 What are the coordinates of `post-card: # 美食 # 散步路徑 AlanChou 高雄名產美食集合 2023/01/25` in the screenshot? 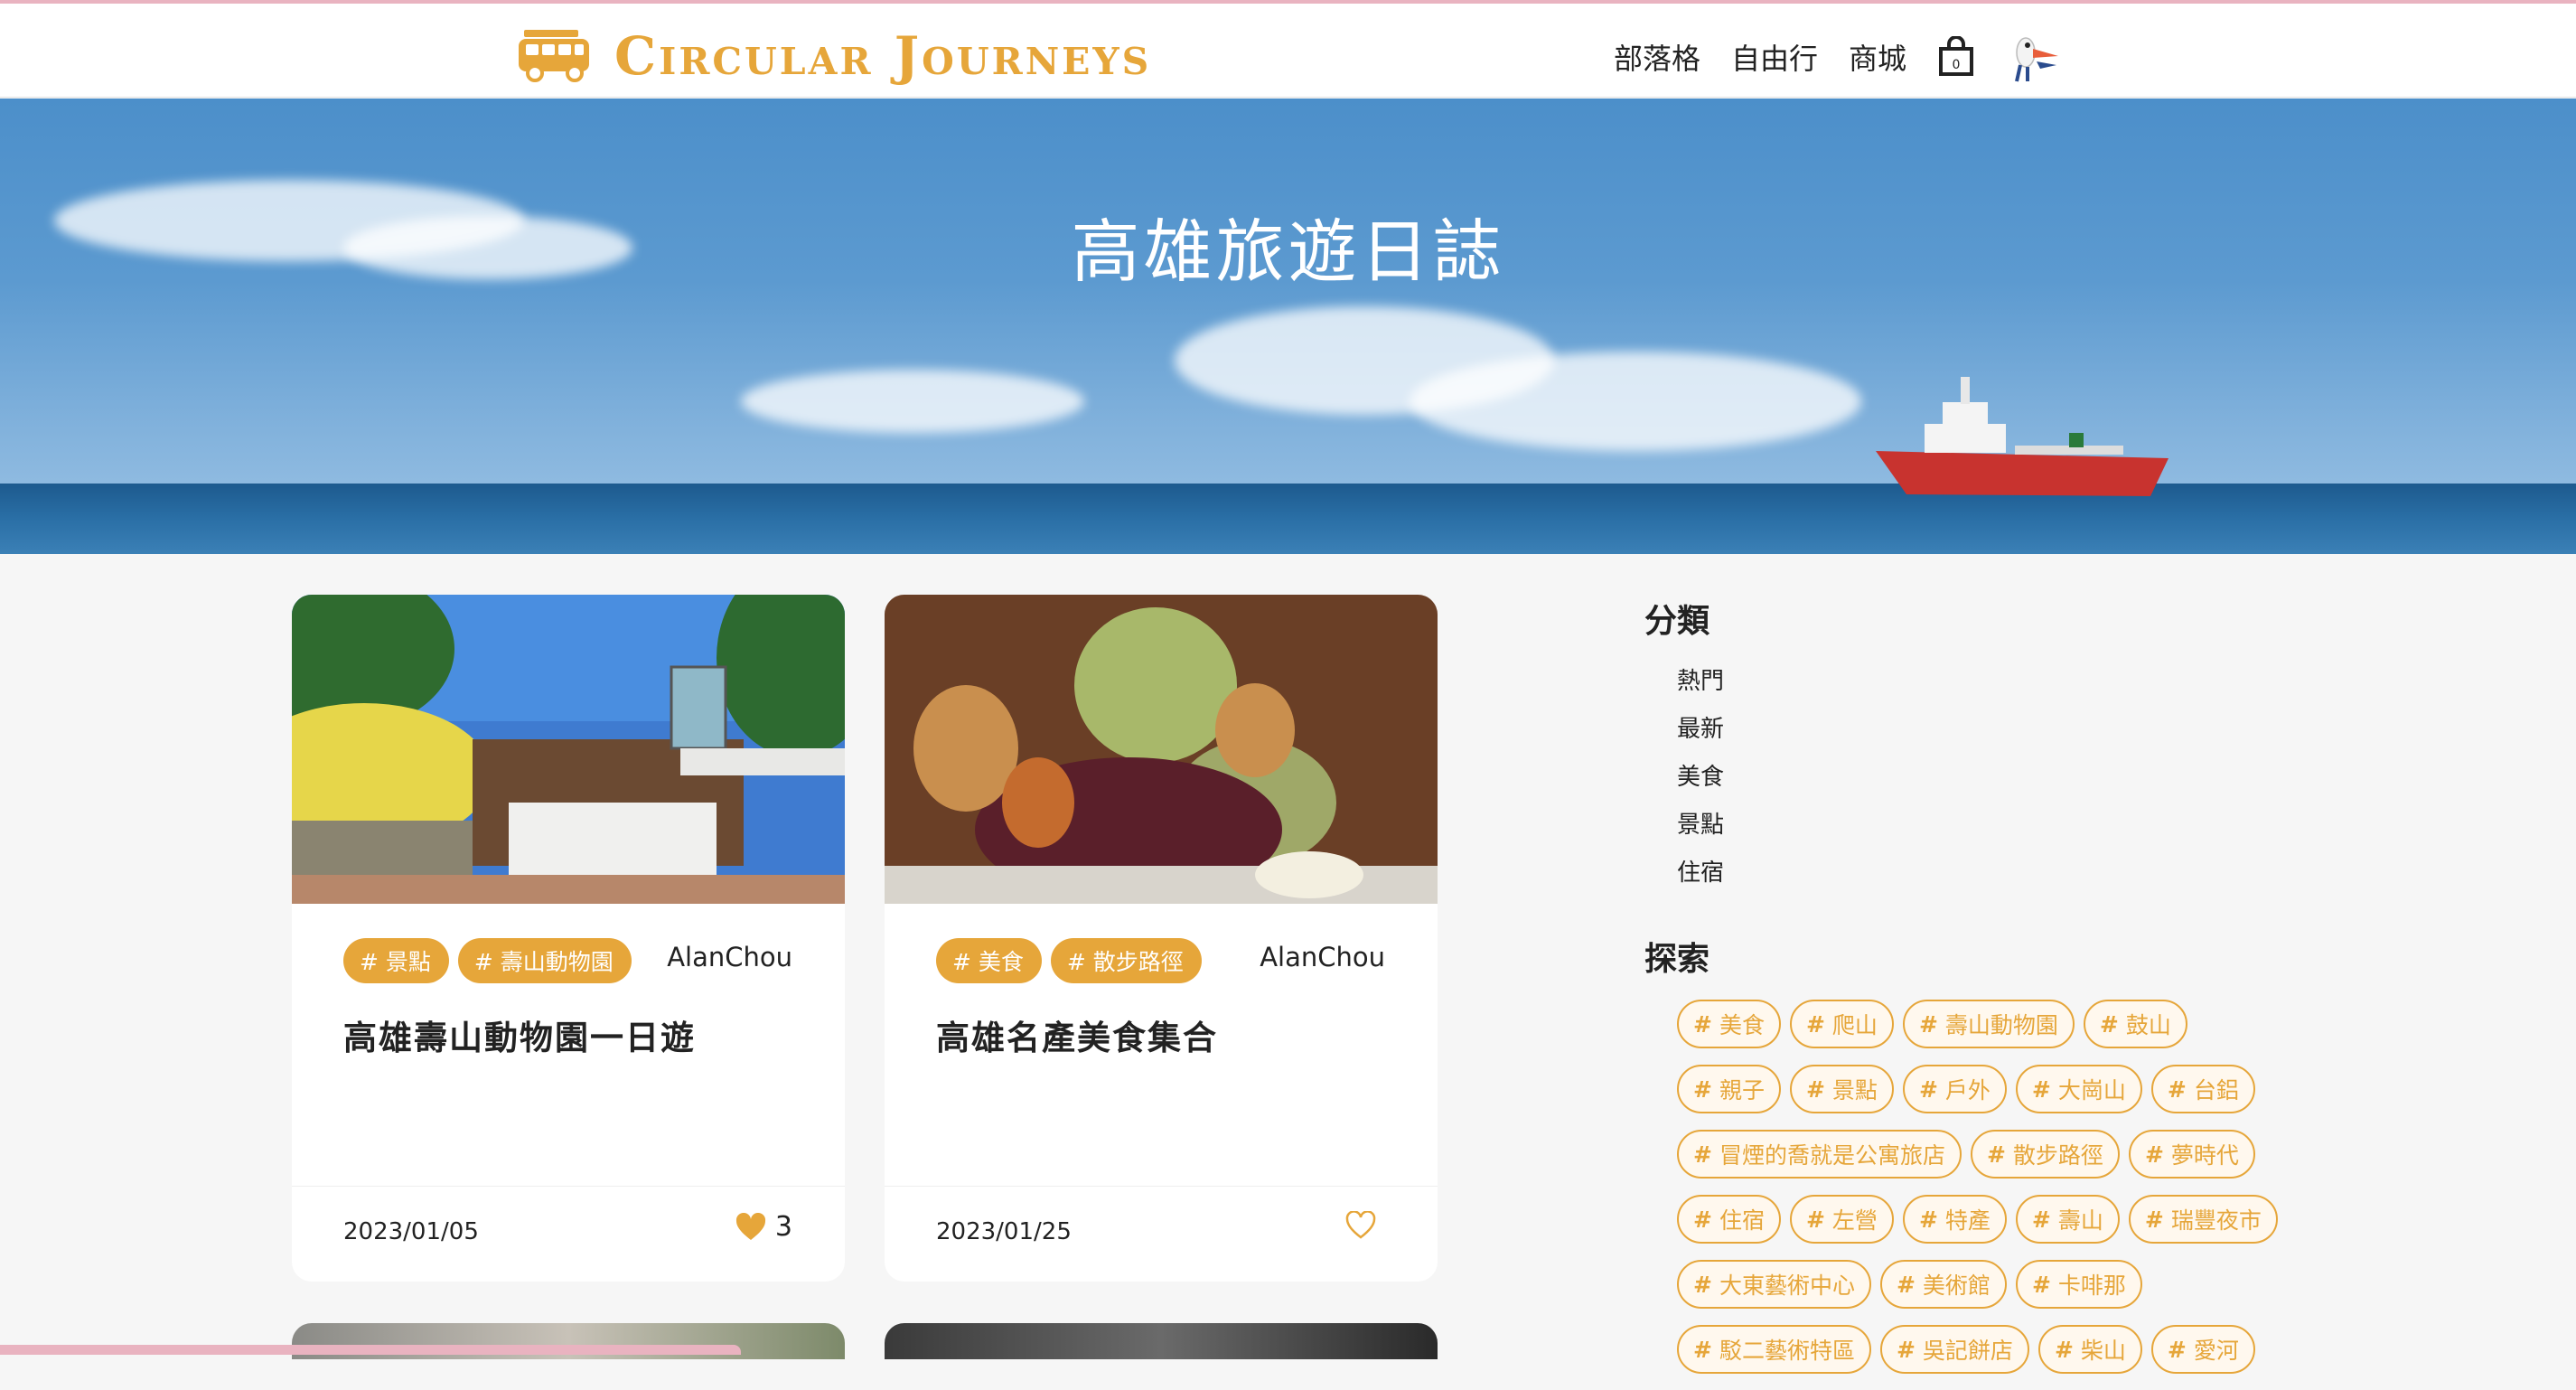 It's located at (1161, 939).